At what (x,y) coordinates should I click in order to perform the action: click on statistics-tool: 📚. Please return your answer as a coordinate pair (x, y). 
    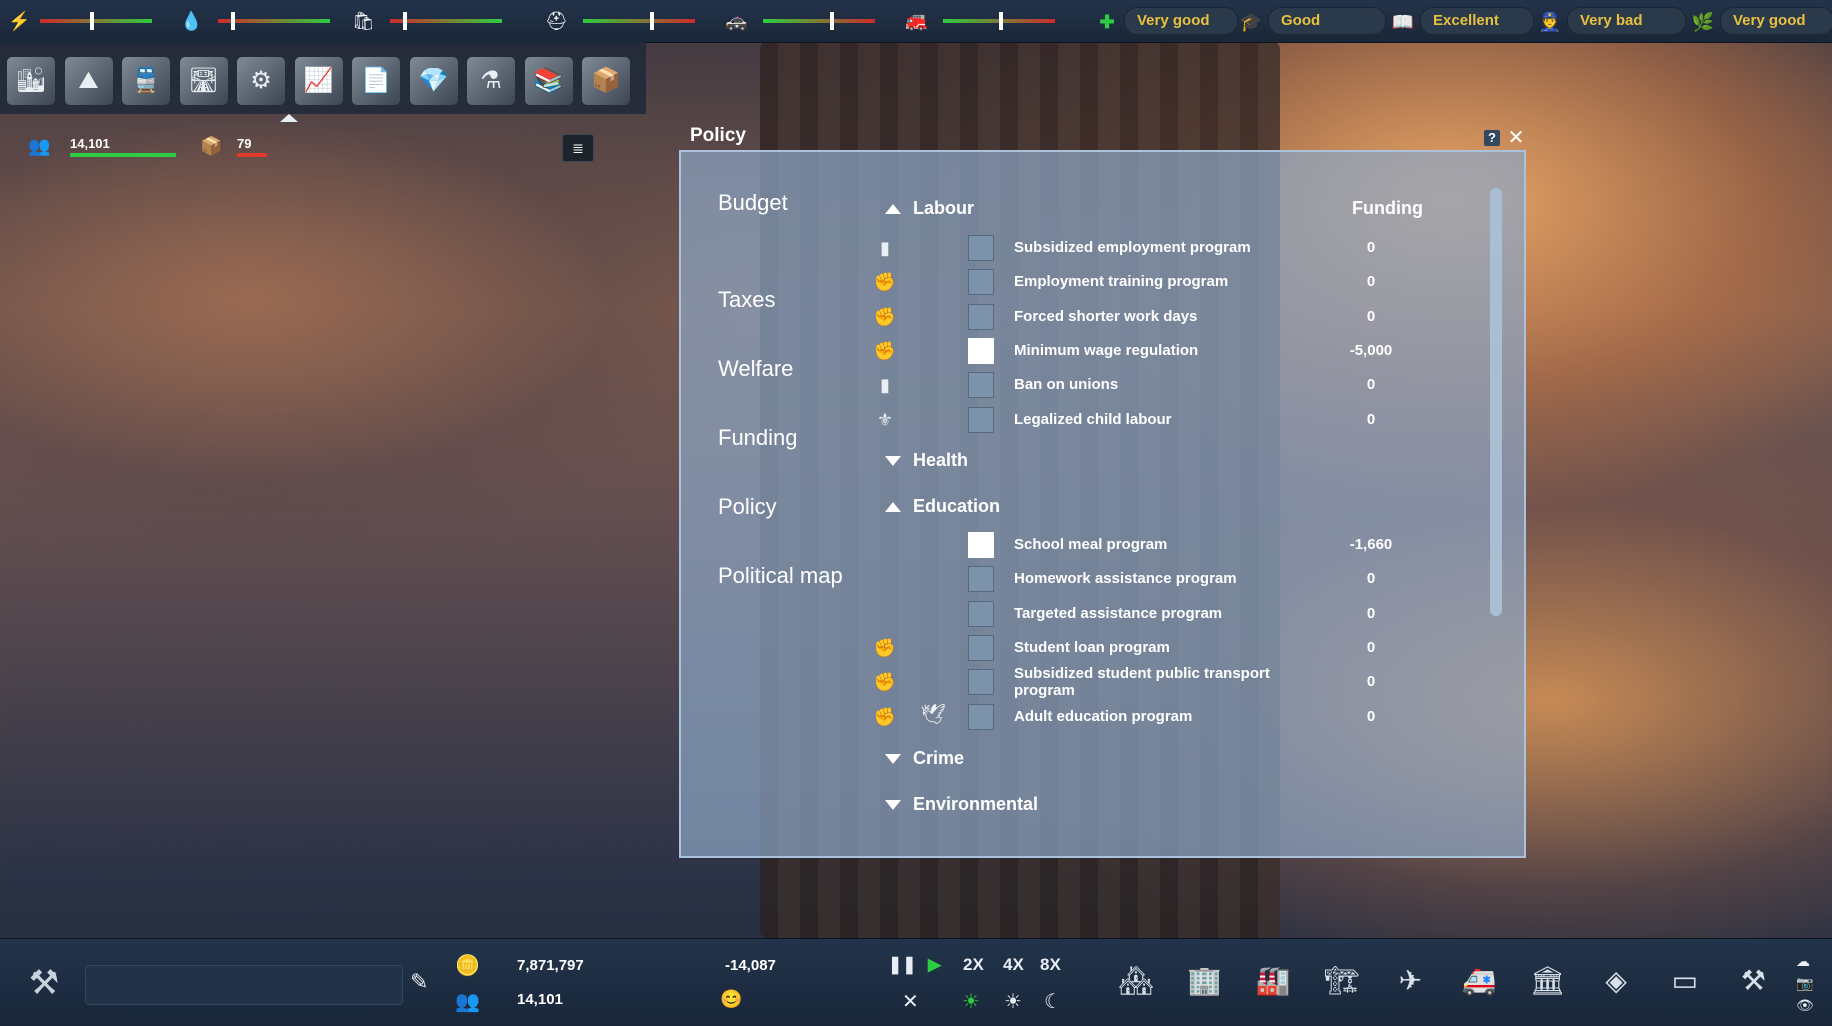
    Looking at the image, I should click on (548, 81).